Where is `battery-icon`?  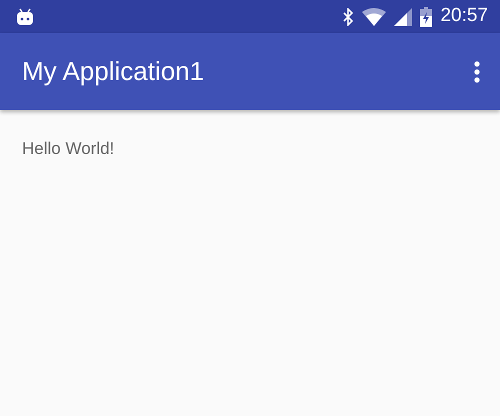
battery-icon is located at coordinates (426, 16).